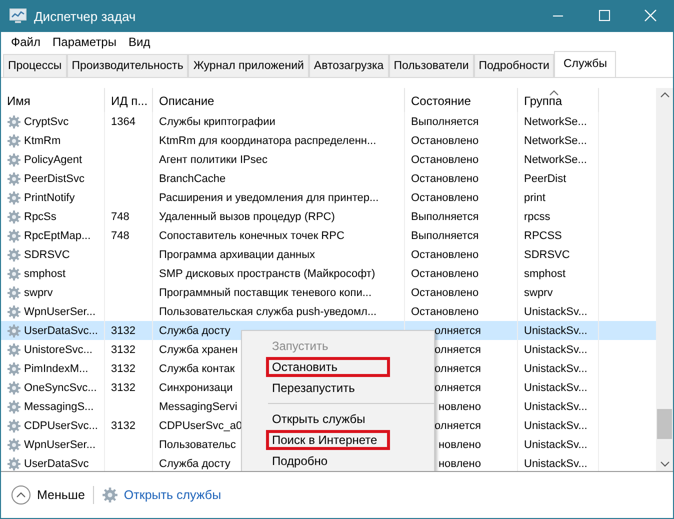  Describe the element at coordinates (543, 236) in the screenshot. I see `table-cell: RPCSS` at that location.